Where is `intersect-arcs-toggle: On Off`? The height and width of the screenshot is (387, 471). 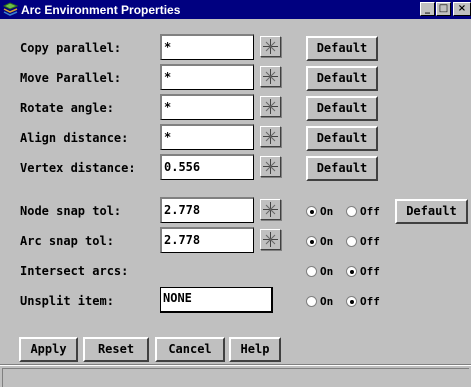 intersect-arcs-toggle: On Off is located at coordinates (351, 272).